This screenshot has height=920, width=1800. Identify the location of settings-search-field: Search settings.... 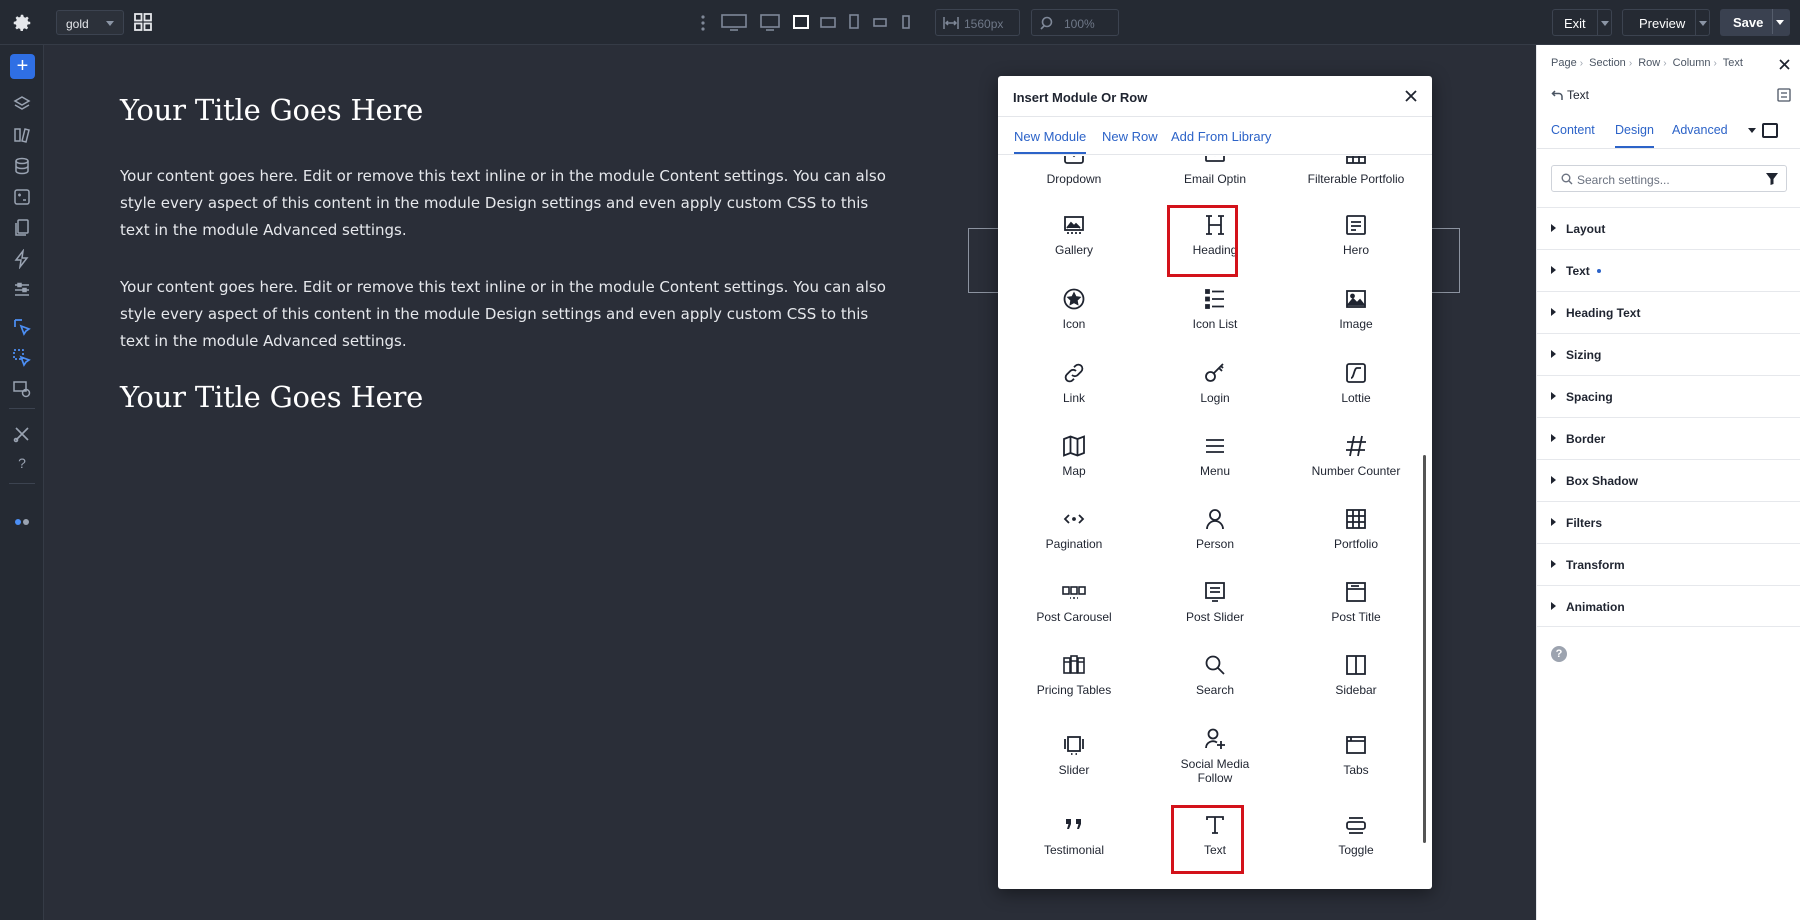
(1669, 178).